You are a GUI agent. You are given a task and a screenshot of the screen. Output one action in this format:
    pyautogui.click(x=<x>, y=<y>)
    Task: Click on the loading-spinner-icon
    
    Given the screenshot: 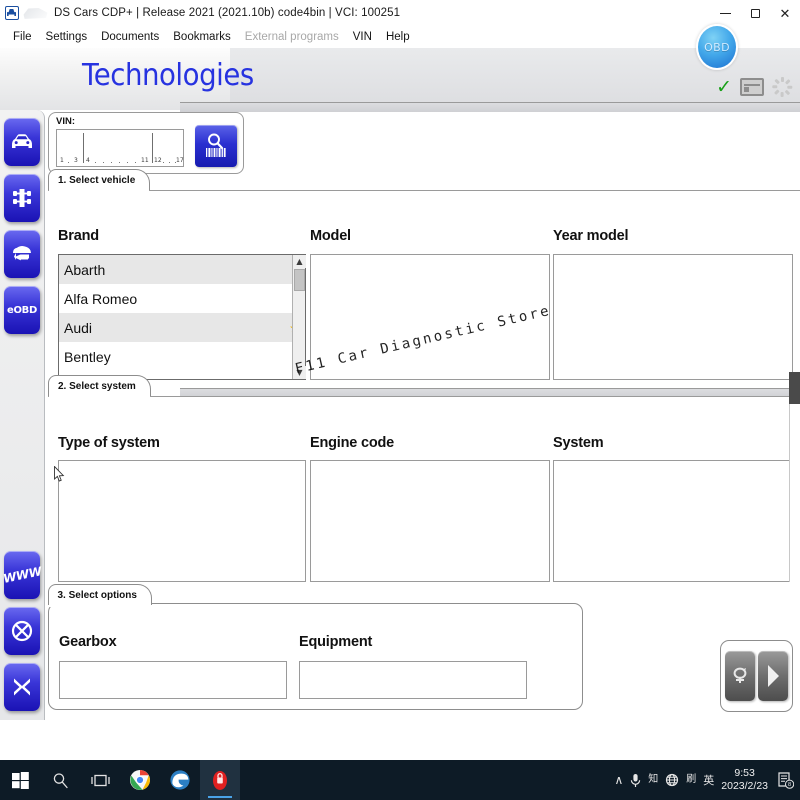 What is the action you would take?
    pyautogui.click(x=782, y=87)
    